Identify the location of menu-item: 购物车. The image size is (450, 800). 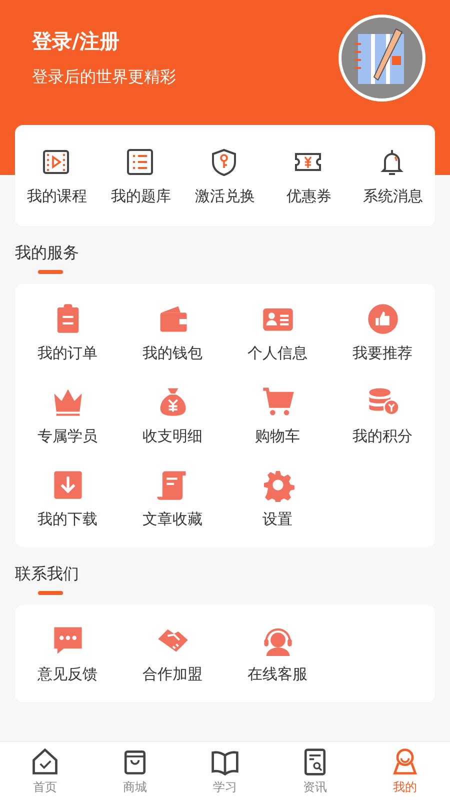
(277, 415).